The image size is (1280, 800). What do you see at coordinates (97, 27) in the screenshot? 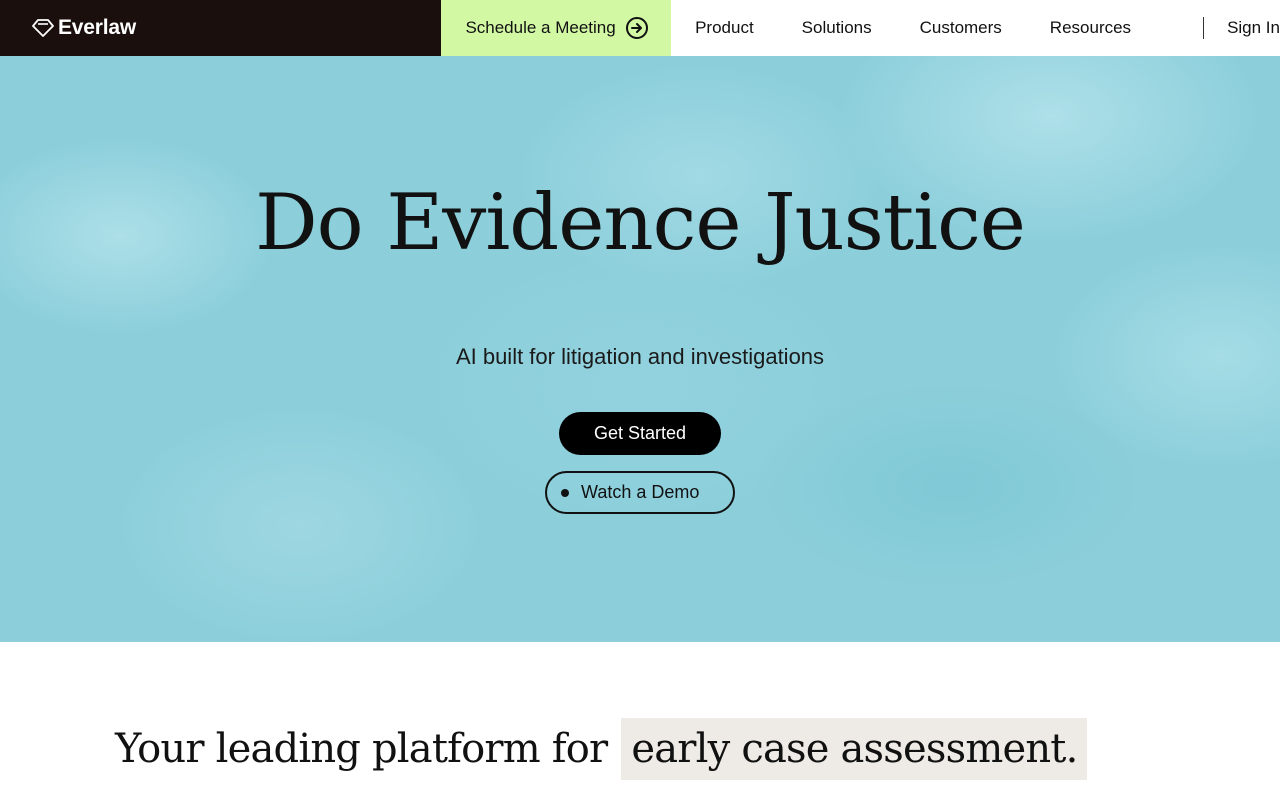
I see `brand-name: Everlaw` at bounding box center [97, 27].